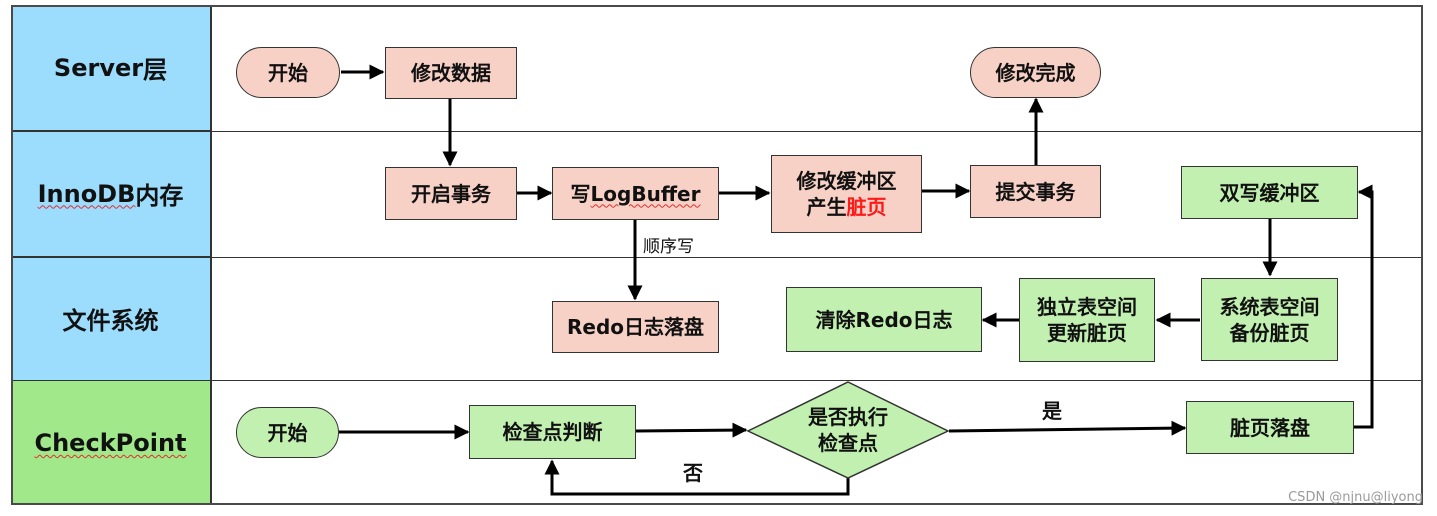 The image size is (1437, 516). Describe the element at coordinates (635, 193) in the screenshot. I see `node-write-logbuffer: 写 LogBuffer` at that location.